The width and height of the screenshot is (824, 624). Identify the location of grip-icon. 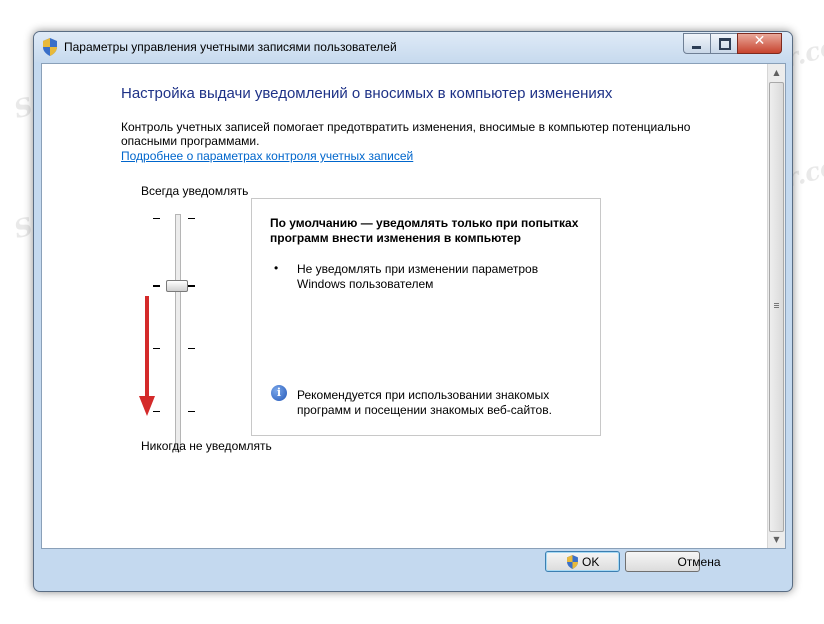
(776, 303).